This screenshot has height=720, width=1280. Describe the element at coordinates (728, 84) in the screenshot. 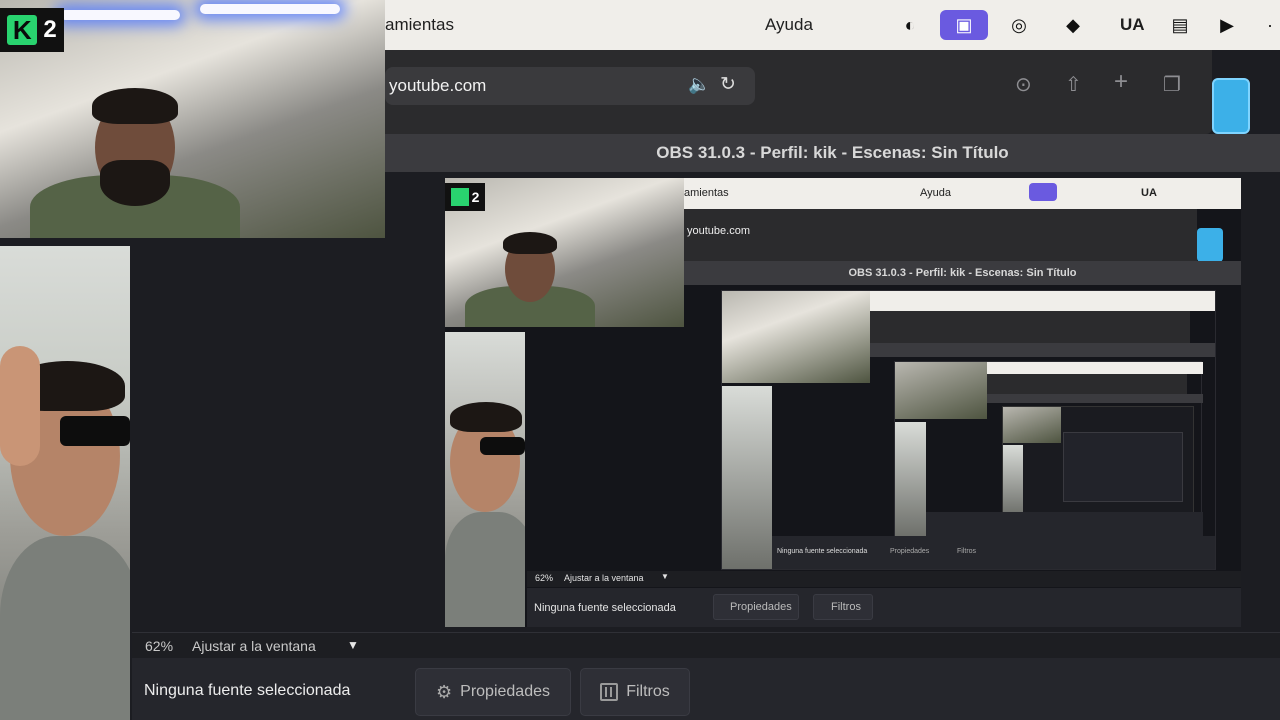

I see `reload-icon: ↻` at that location.